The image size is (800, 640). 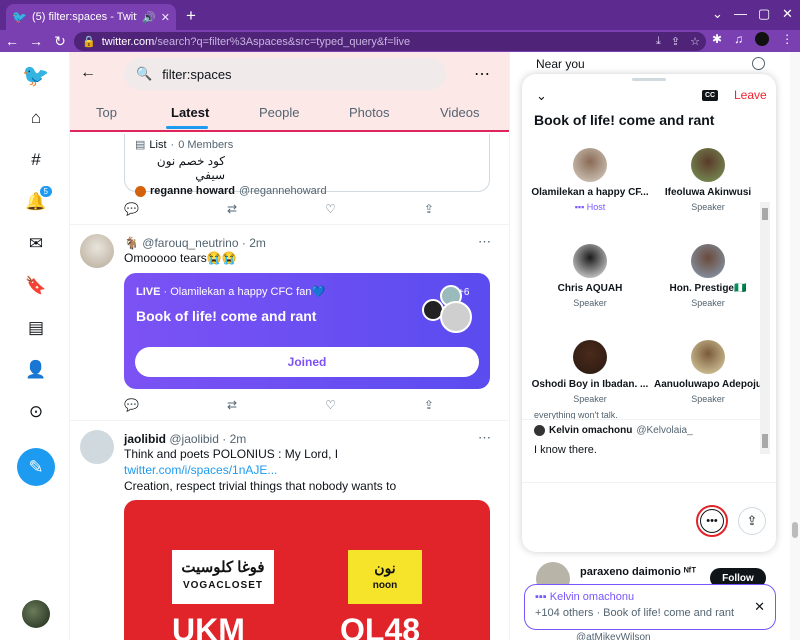 I want to click on notifications-bell-icon: 🔔 5, so click(x=37, y=200).